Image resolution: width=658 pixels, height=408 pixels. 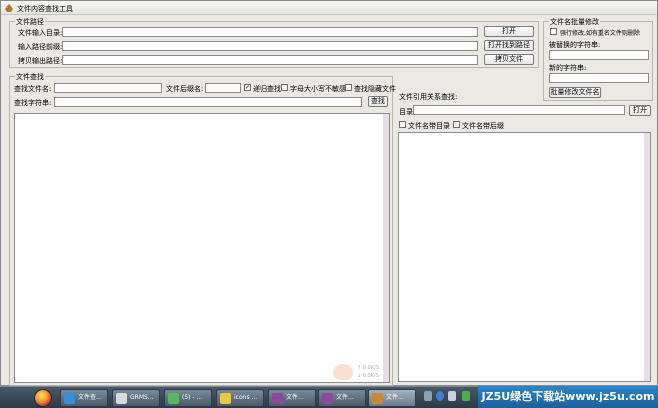 What do you see at coordinates (402, 124) in the screenshot?
I see `with-dir-checkbox` at bounding box center [402, 124].